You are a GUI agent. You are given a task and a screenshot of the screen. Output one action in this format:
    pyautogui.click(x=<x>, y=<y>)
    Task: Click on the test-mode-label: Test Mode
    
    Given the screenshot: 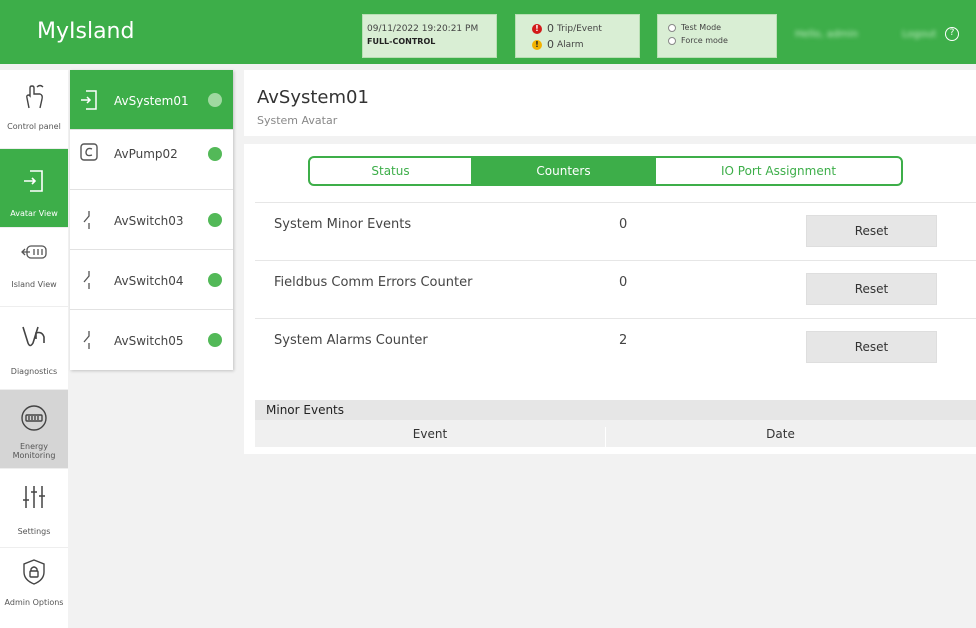 What is the action you would take?
    pyautogui.click(x=701, y=27)
    